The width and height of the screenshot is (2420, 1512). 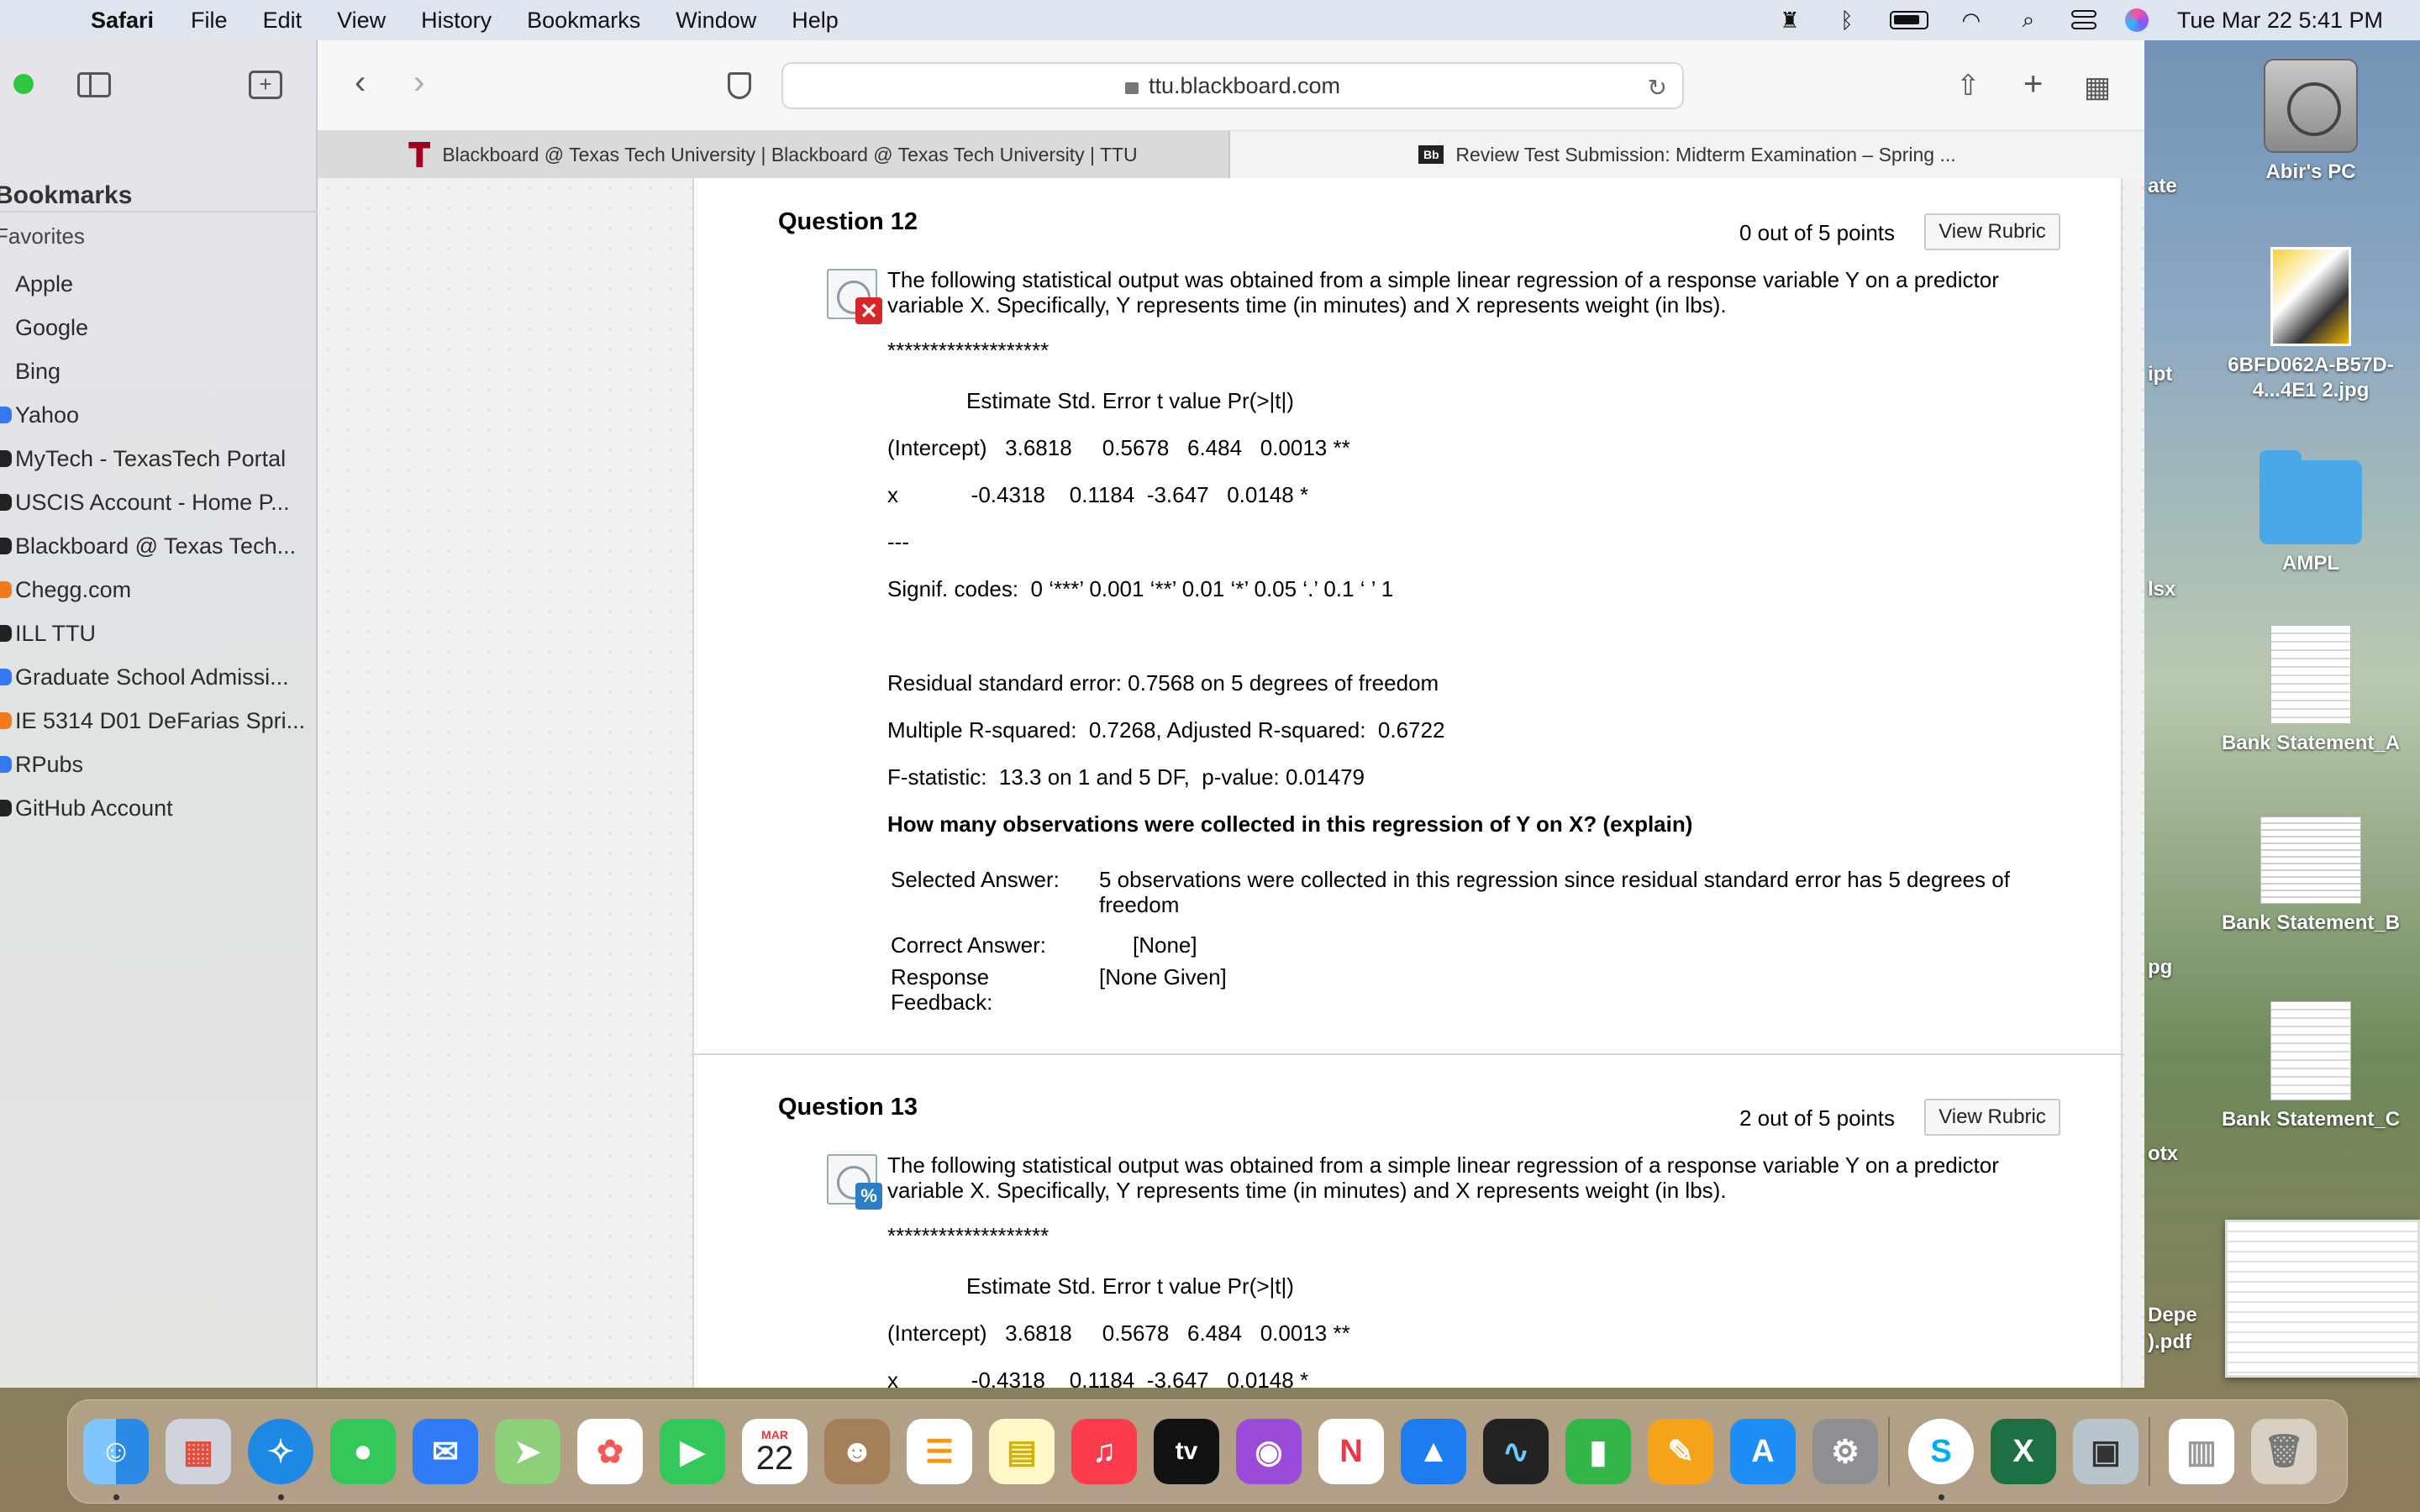 I want to click on menu-view: View, so click(x=361, y=21).